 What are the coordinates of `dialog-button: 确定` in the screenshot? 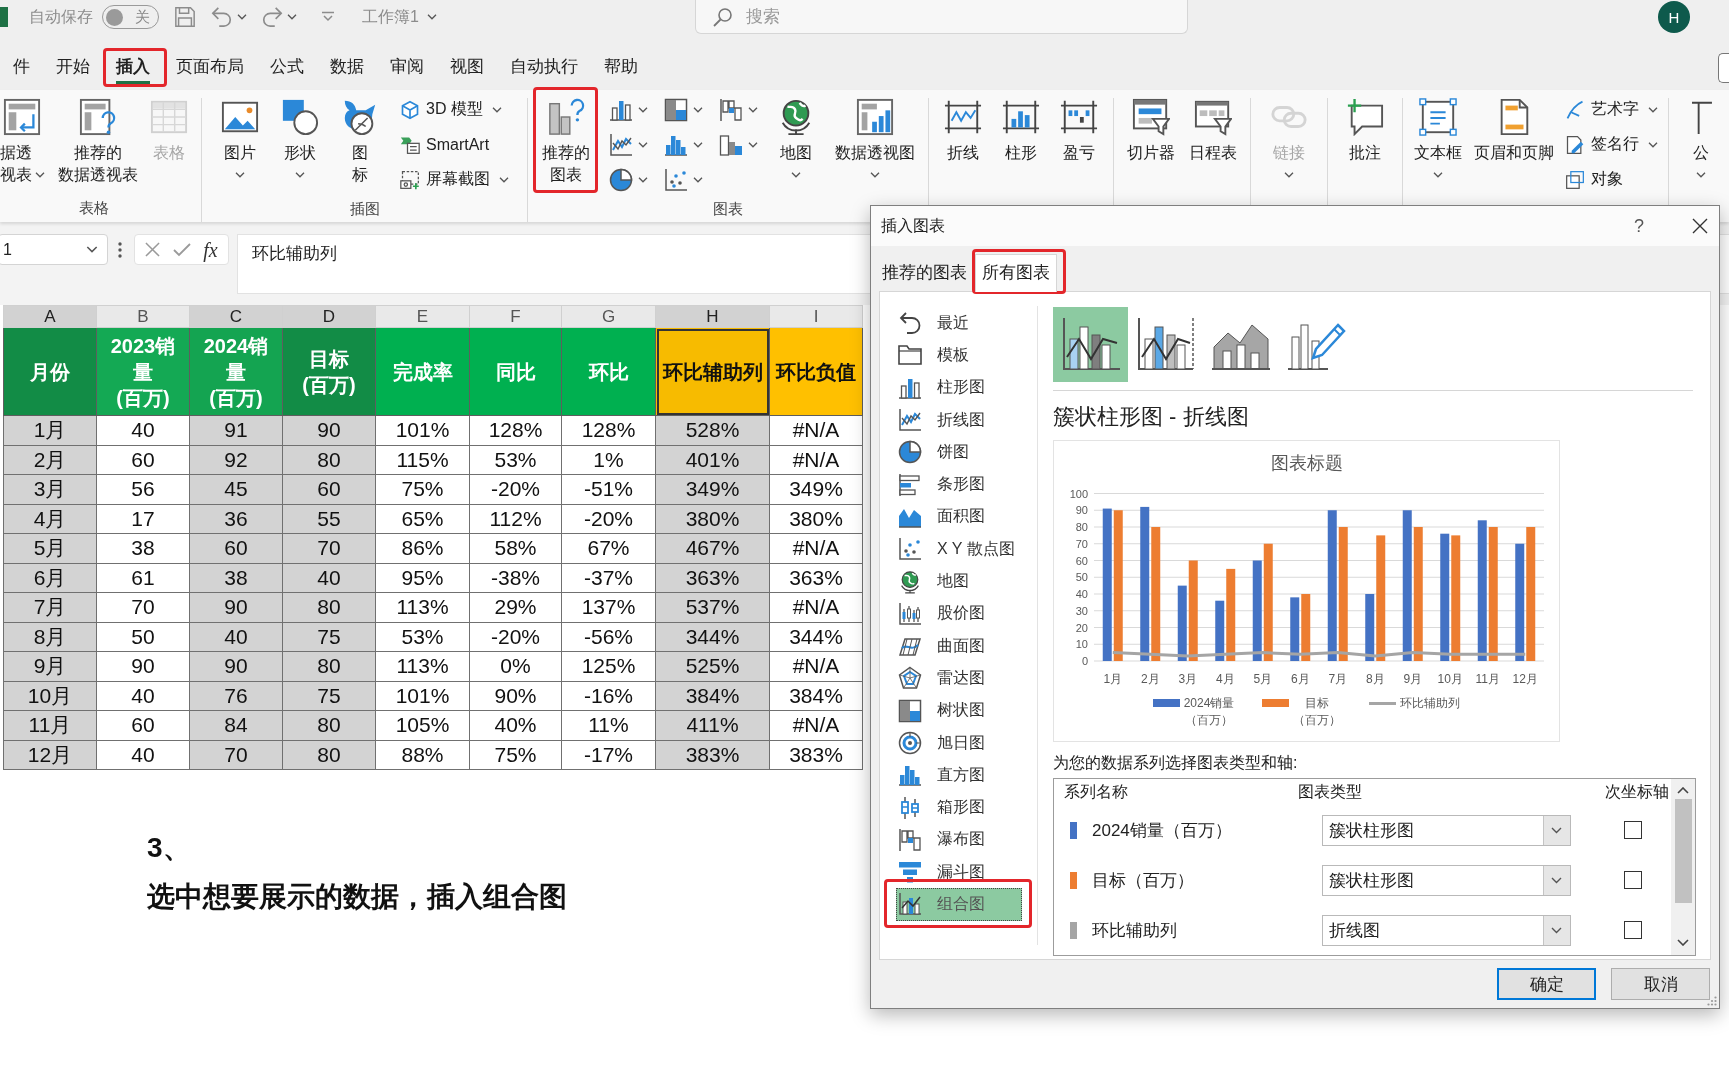 It's located at (1546, 984).